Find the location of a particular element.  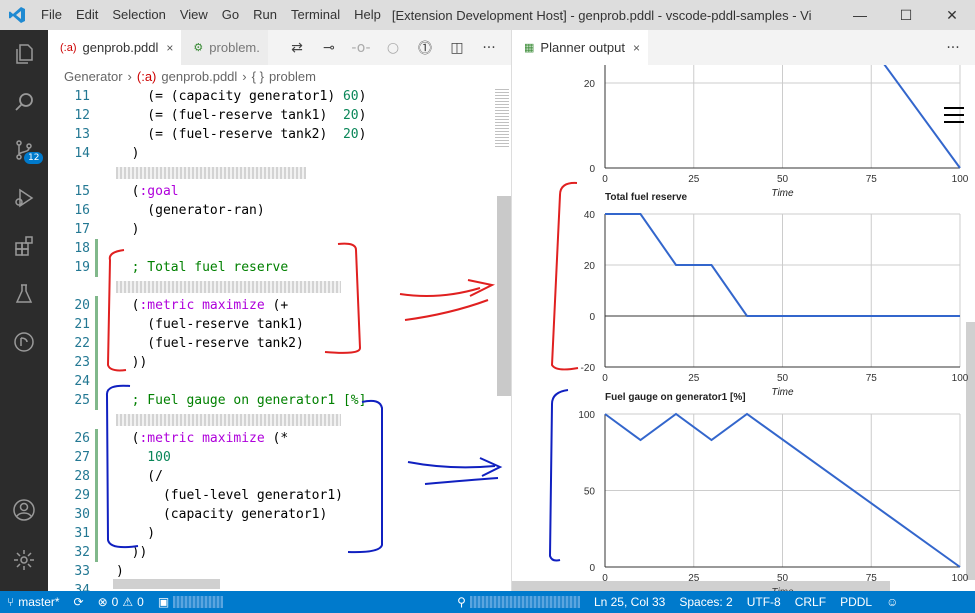

activity-manage is located at coordinates (24, 560).